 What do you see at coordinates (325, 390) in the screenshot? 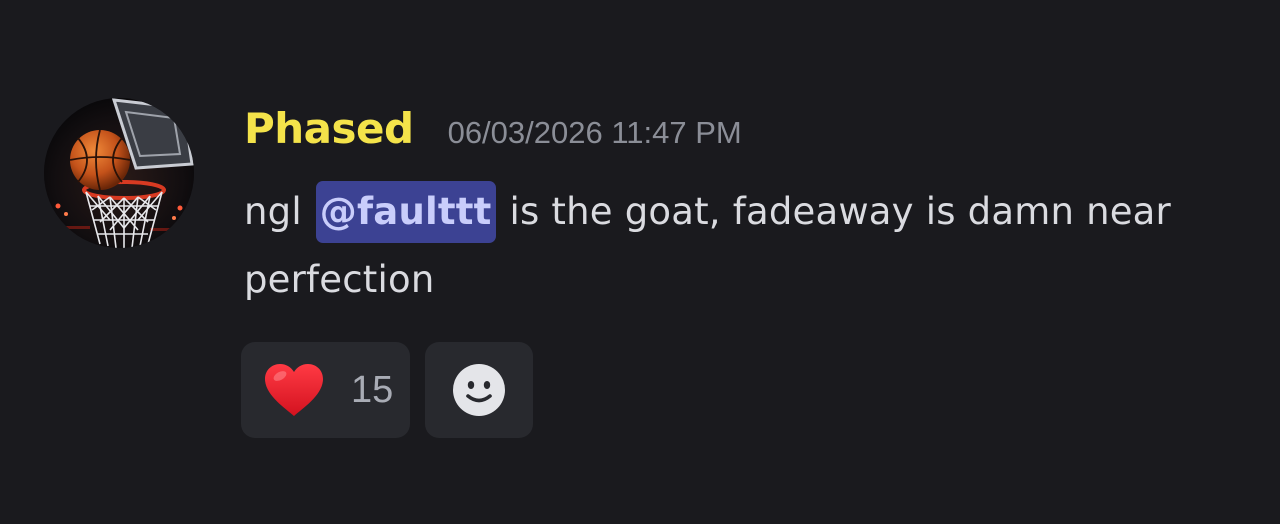
I see `reaction-heart-button: 15` at bounding box center [325, 390].